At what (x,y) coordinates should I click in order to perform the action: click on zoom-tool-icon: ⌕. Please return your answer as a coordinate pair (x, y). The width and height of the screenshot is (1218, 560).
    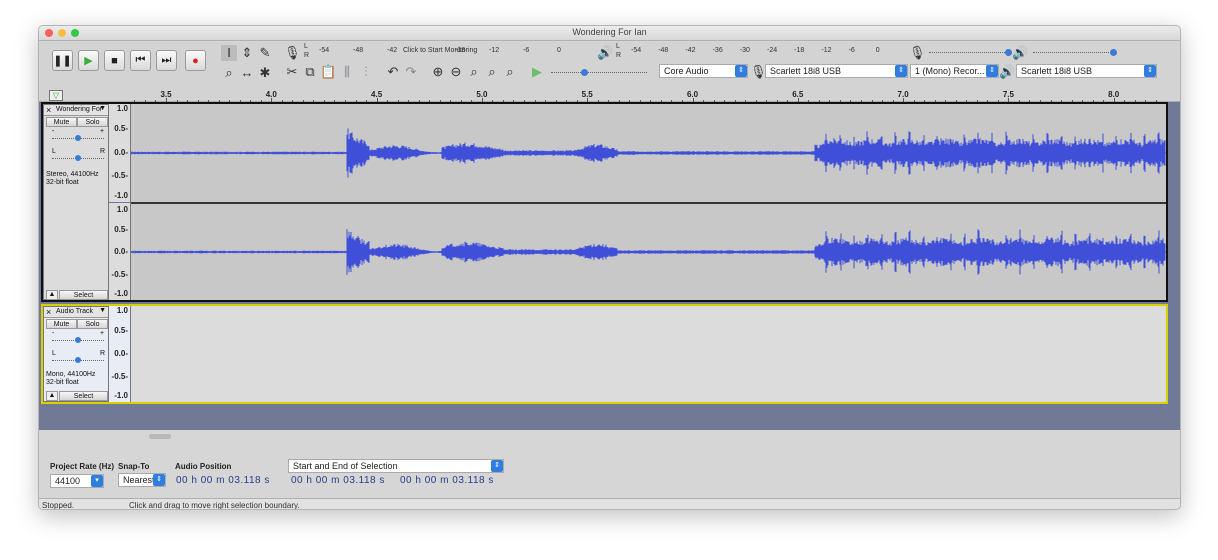
    Looking at the image, I should click on (229, 73).